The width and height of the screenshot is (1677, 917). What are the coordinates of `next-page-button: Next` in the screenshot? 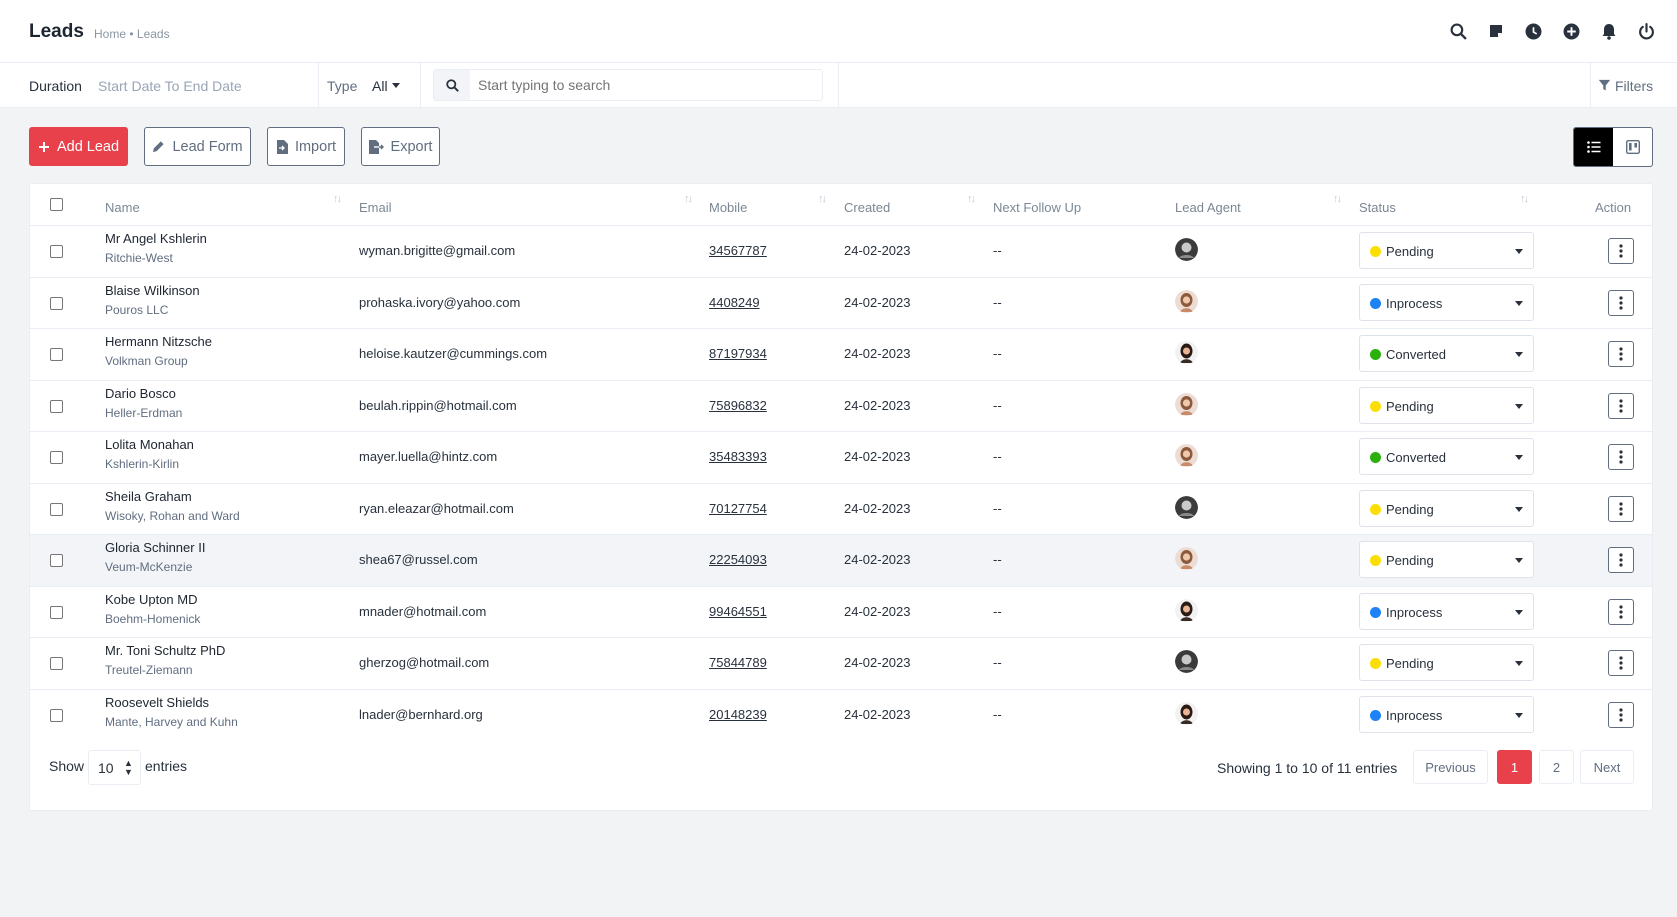 It's located at (1607, 767).